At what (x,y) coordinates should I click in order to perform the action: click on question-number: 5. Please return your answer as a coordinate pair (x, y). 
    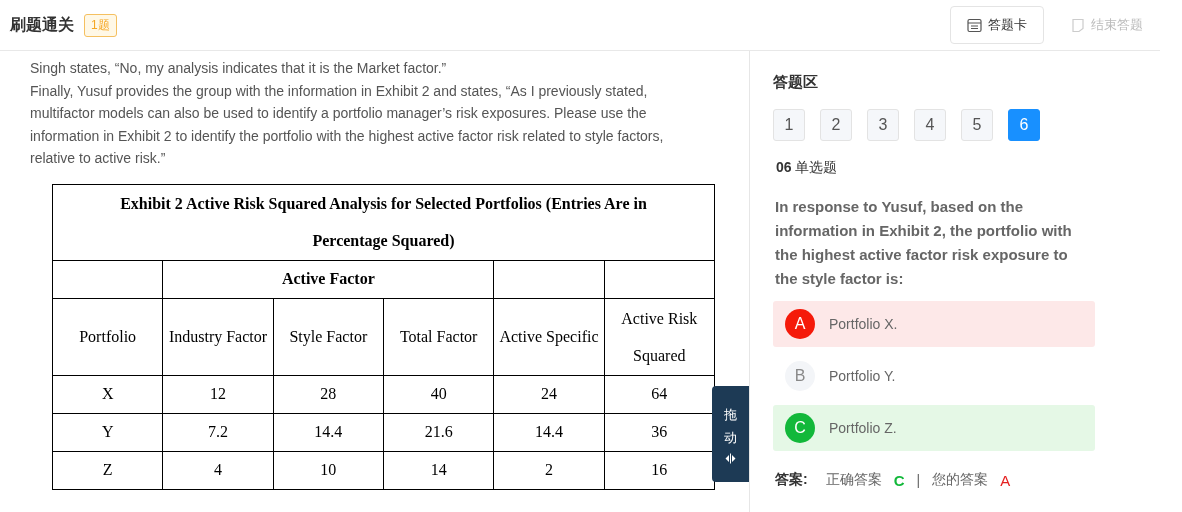
    Looking at the image, I should click on (977, 125).